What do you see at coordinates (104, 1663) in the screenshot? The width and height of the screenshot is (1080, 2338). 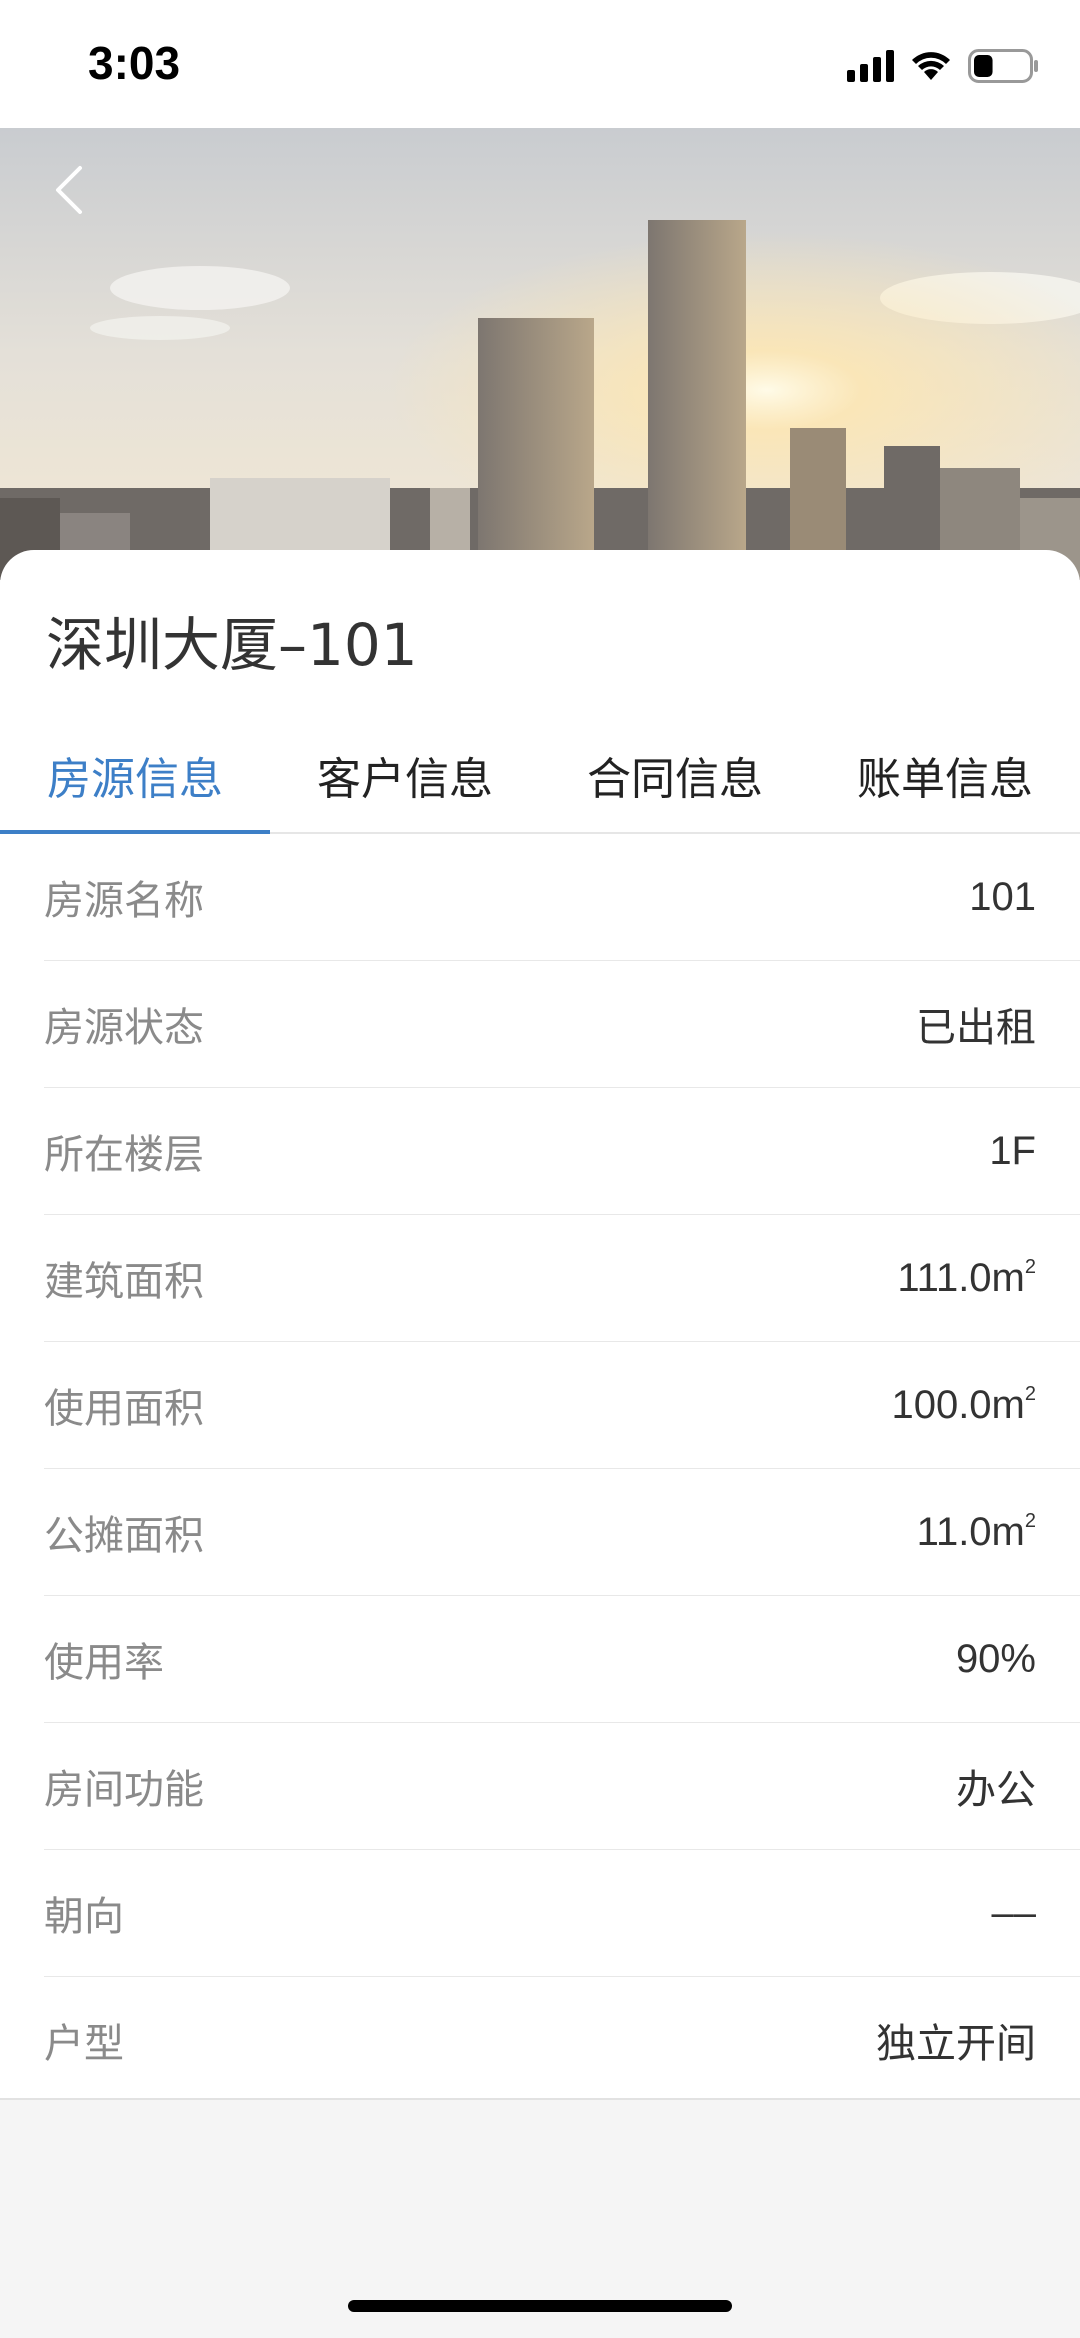 I see `detail-label: 使用率` at bounding box center [104, 1663].